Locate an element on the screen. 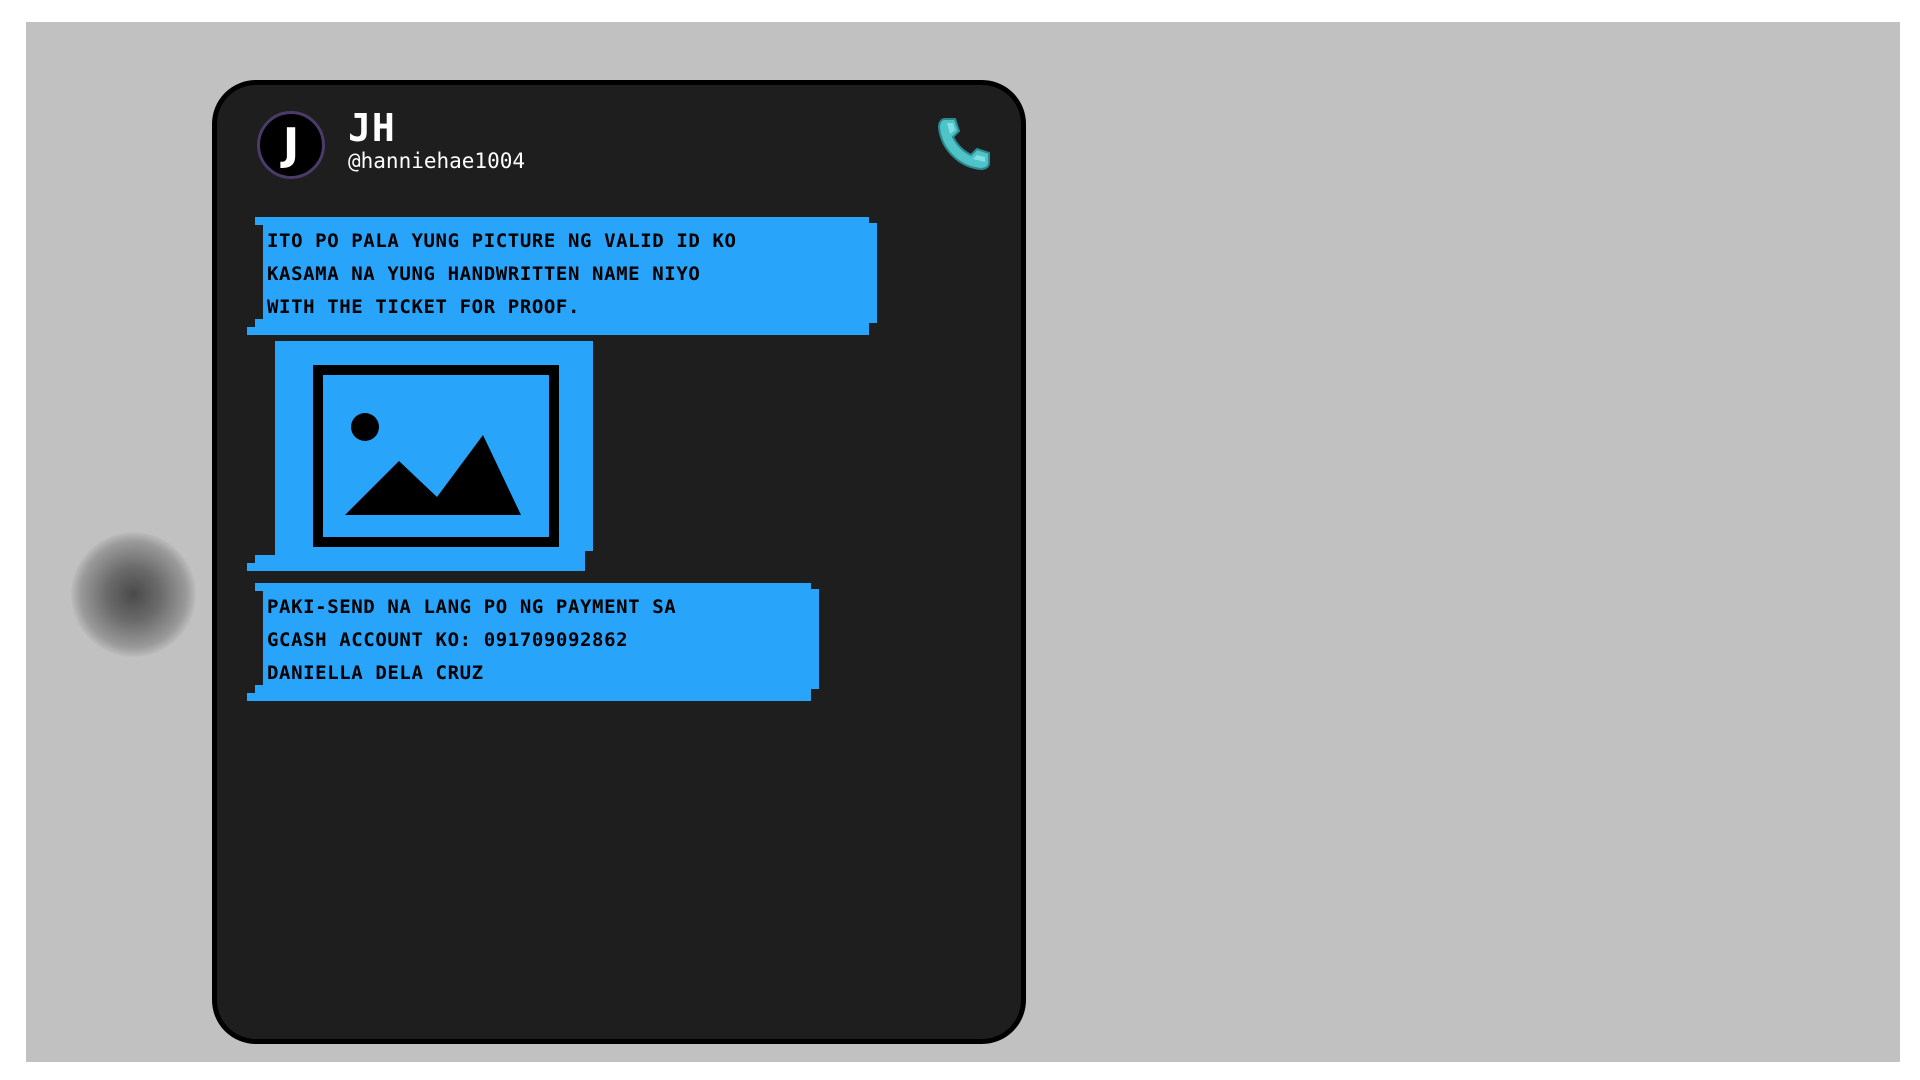 Image resolution: width=1920 pixels, height=1080 pixels. avatar-letter: J is located at coordinates (291, 144).